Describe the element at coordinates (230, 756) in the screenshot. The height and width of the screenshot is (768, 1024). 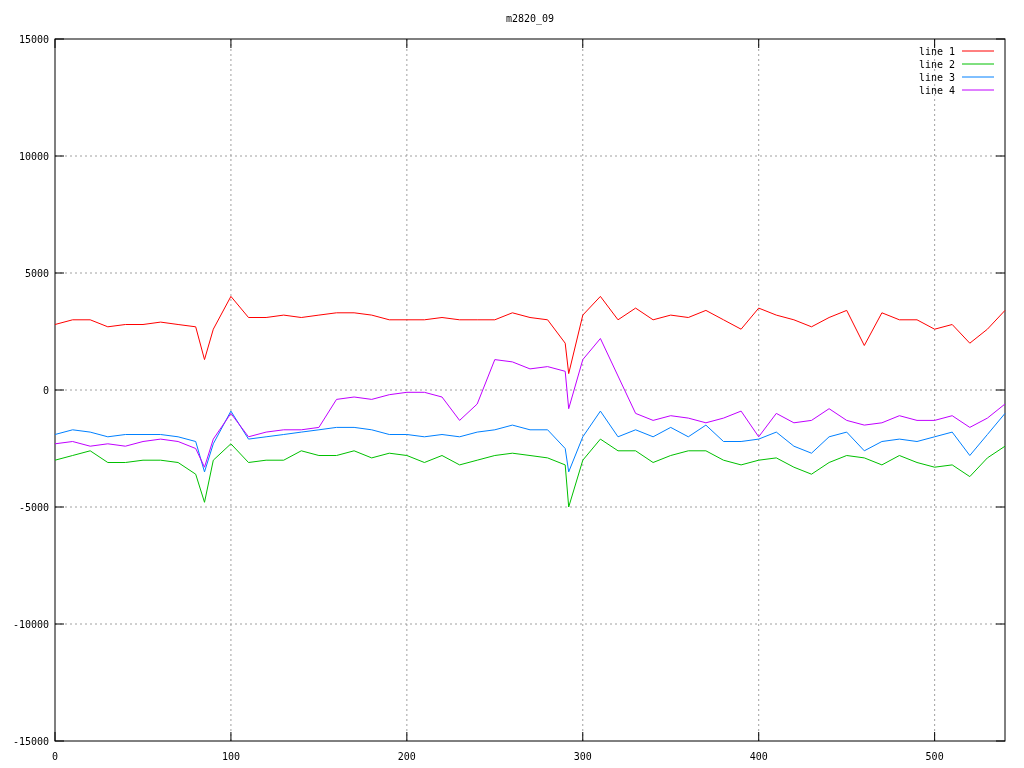
I see `x-tick-label: 100` at that location.